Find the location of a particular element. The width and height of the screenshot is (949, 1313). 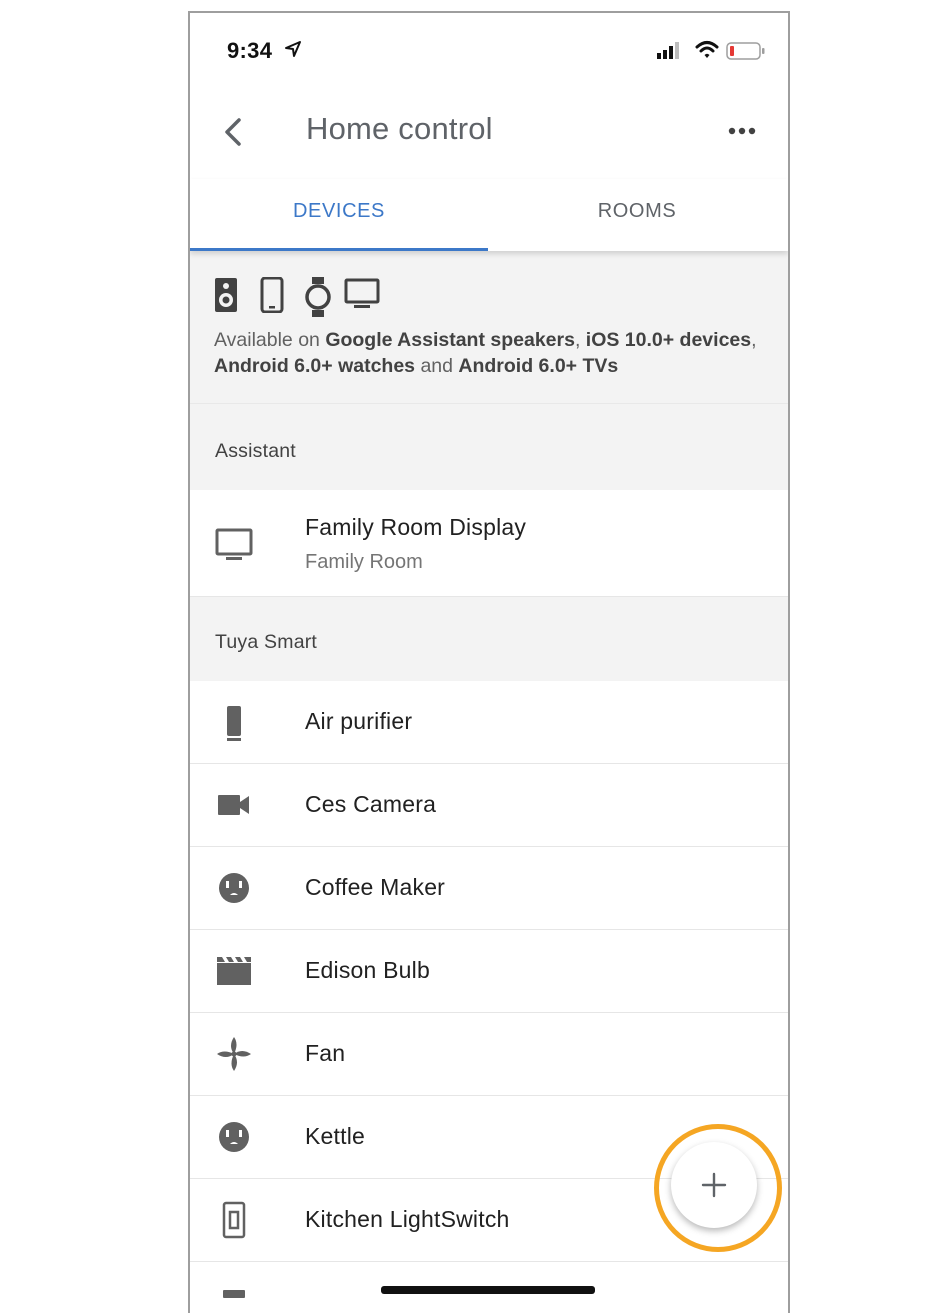

device-room: Family Room is located at coordinates (364, 562).